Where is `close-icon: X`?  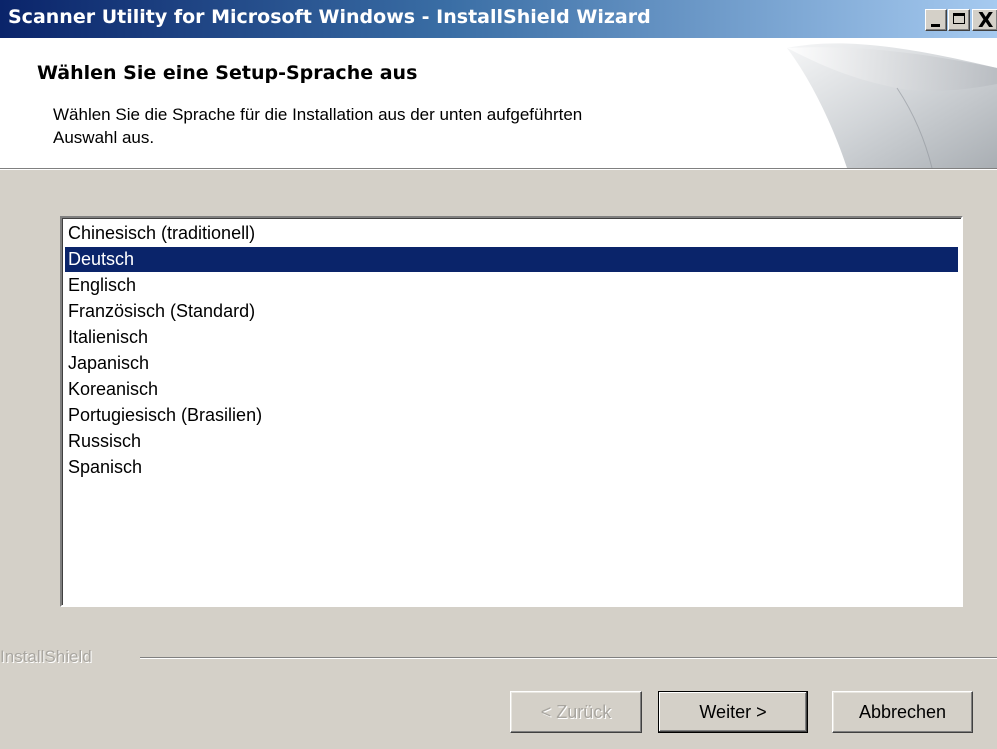
close-icon: X is located at coordinates (986, 20).